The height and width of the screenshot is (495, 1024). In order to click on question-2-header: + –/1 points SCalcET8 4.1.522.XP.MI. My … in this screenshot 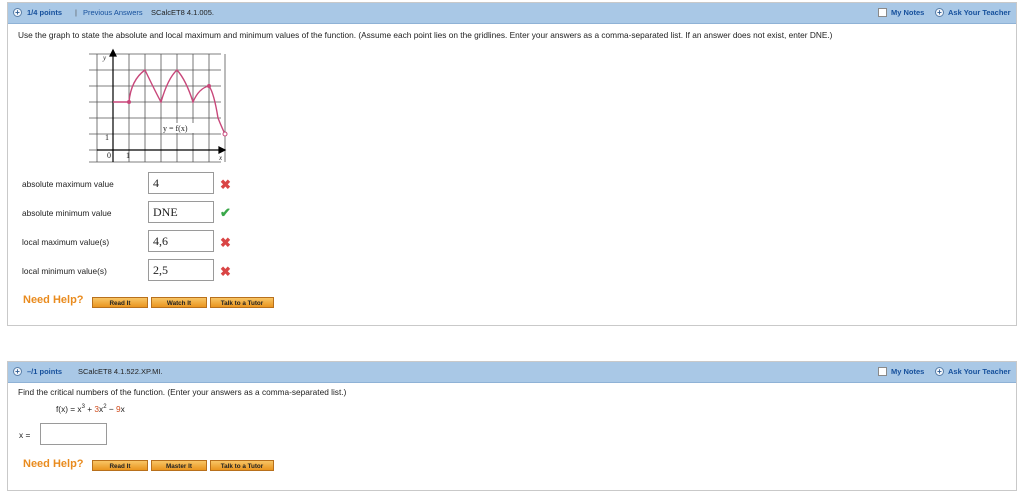, I will do `click(512, 372)`.